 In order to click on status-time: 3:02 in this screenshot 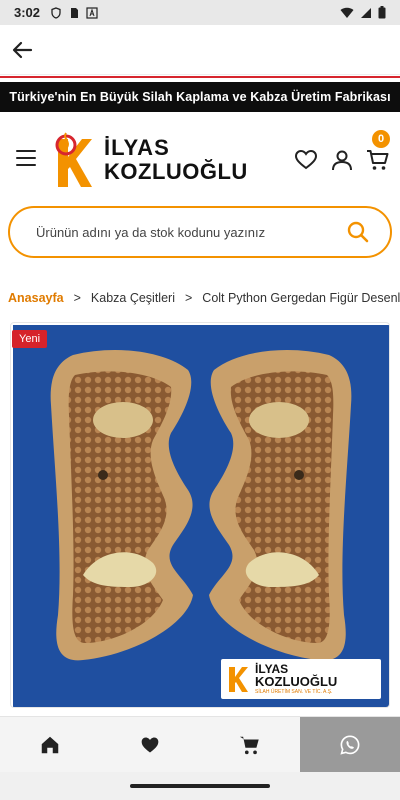, I will do `click(27, 12)`.